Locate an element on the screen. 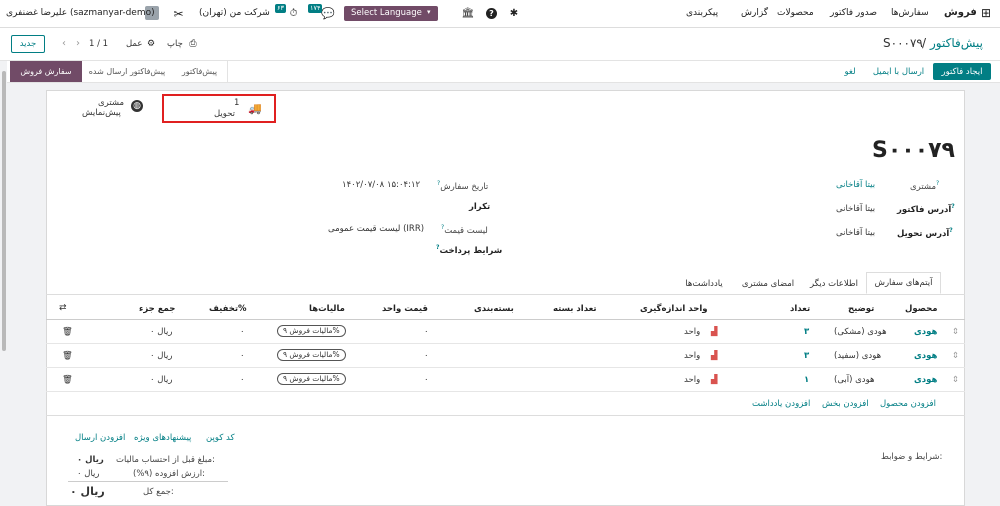 This screenshot has height=506, width=1000. tab-customer-signature: امضای مشتری is located at coordinates (768, 283).